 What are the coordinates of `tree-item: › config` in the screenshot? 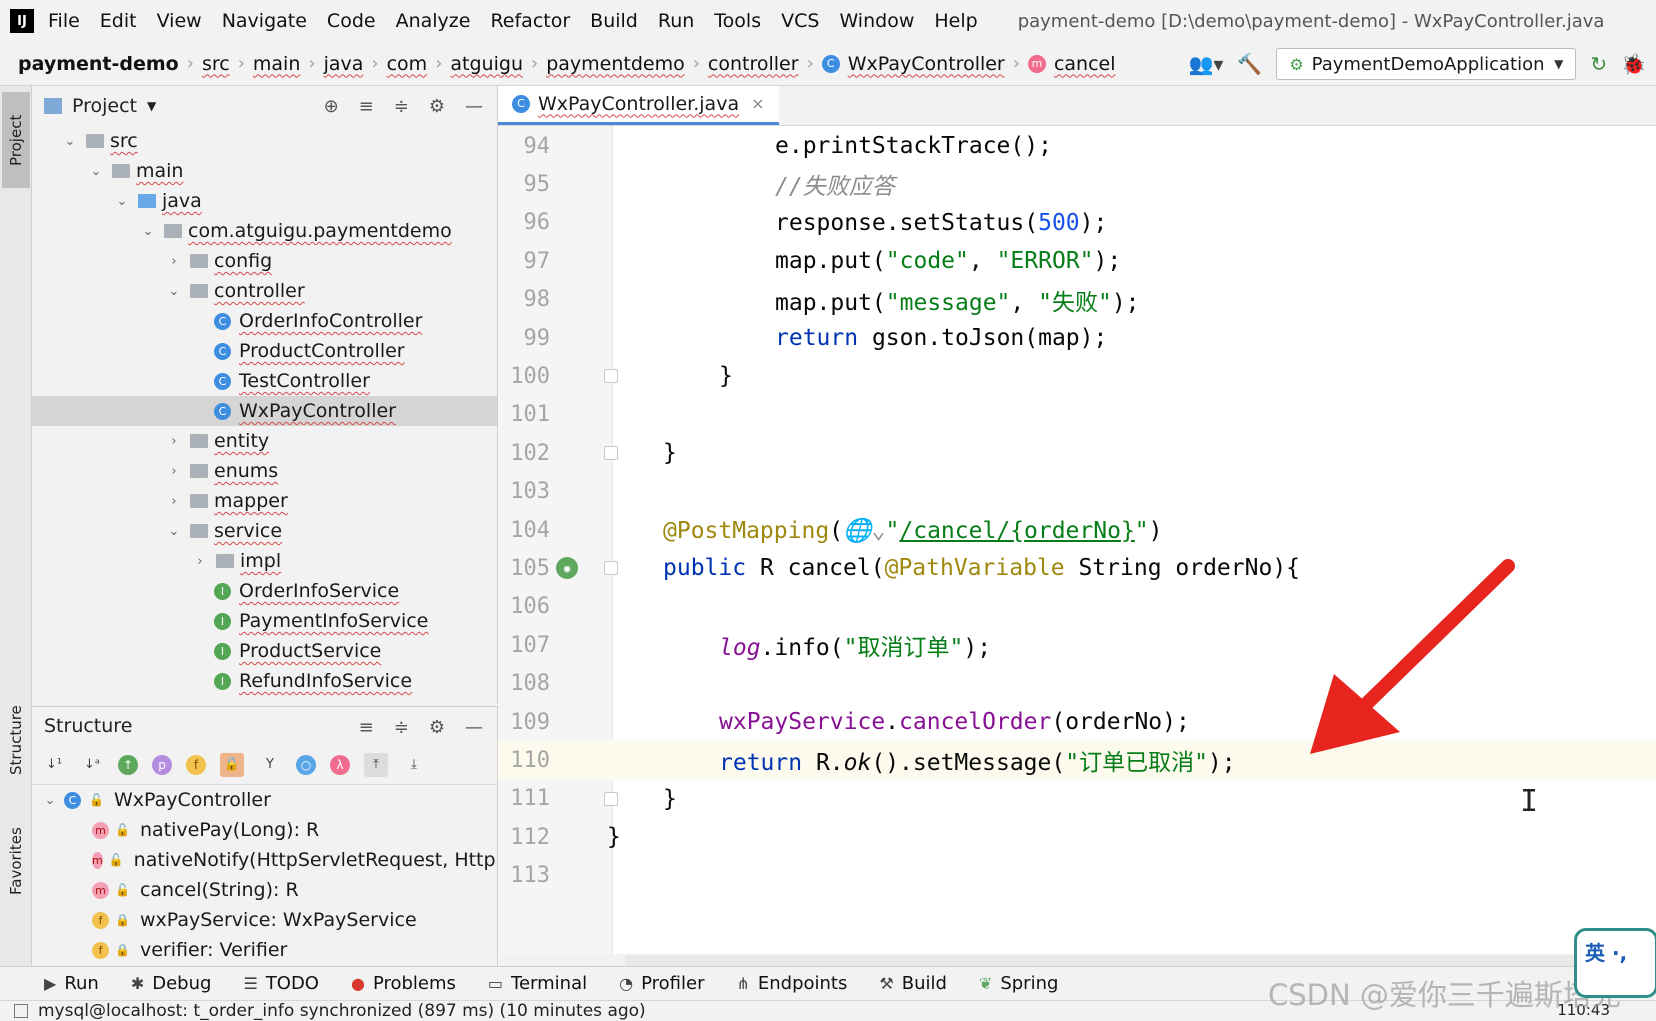 It's located at (264, 261).